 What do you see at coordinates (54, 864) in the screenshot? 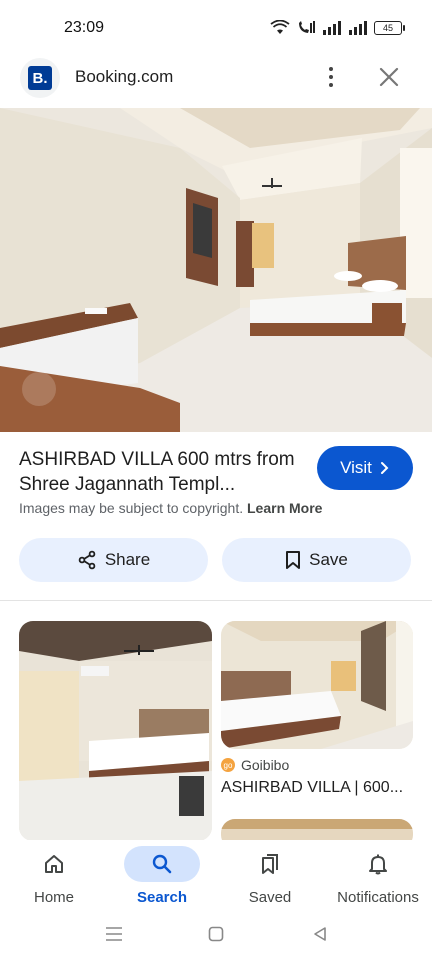
I see `home-icon` at bounding box center [54, 864].